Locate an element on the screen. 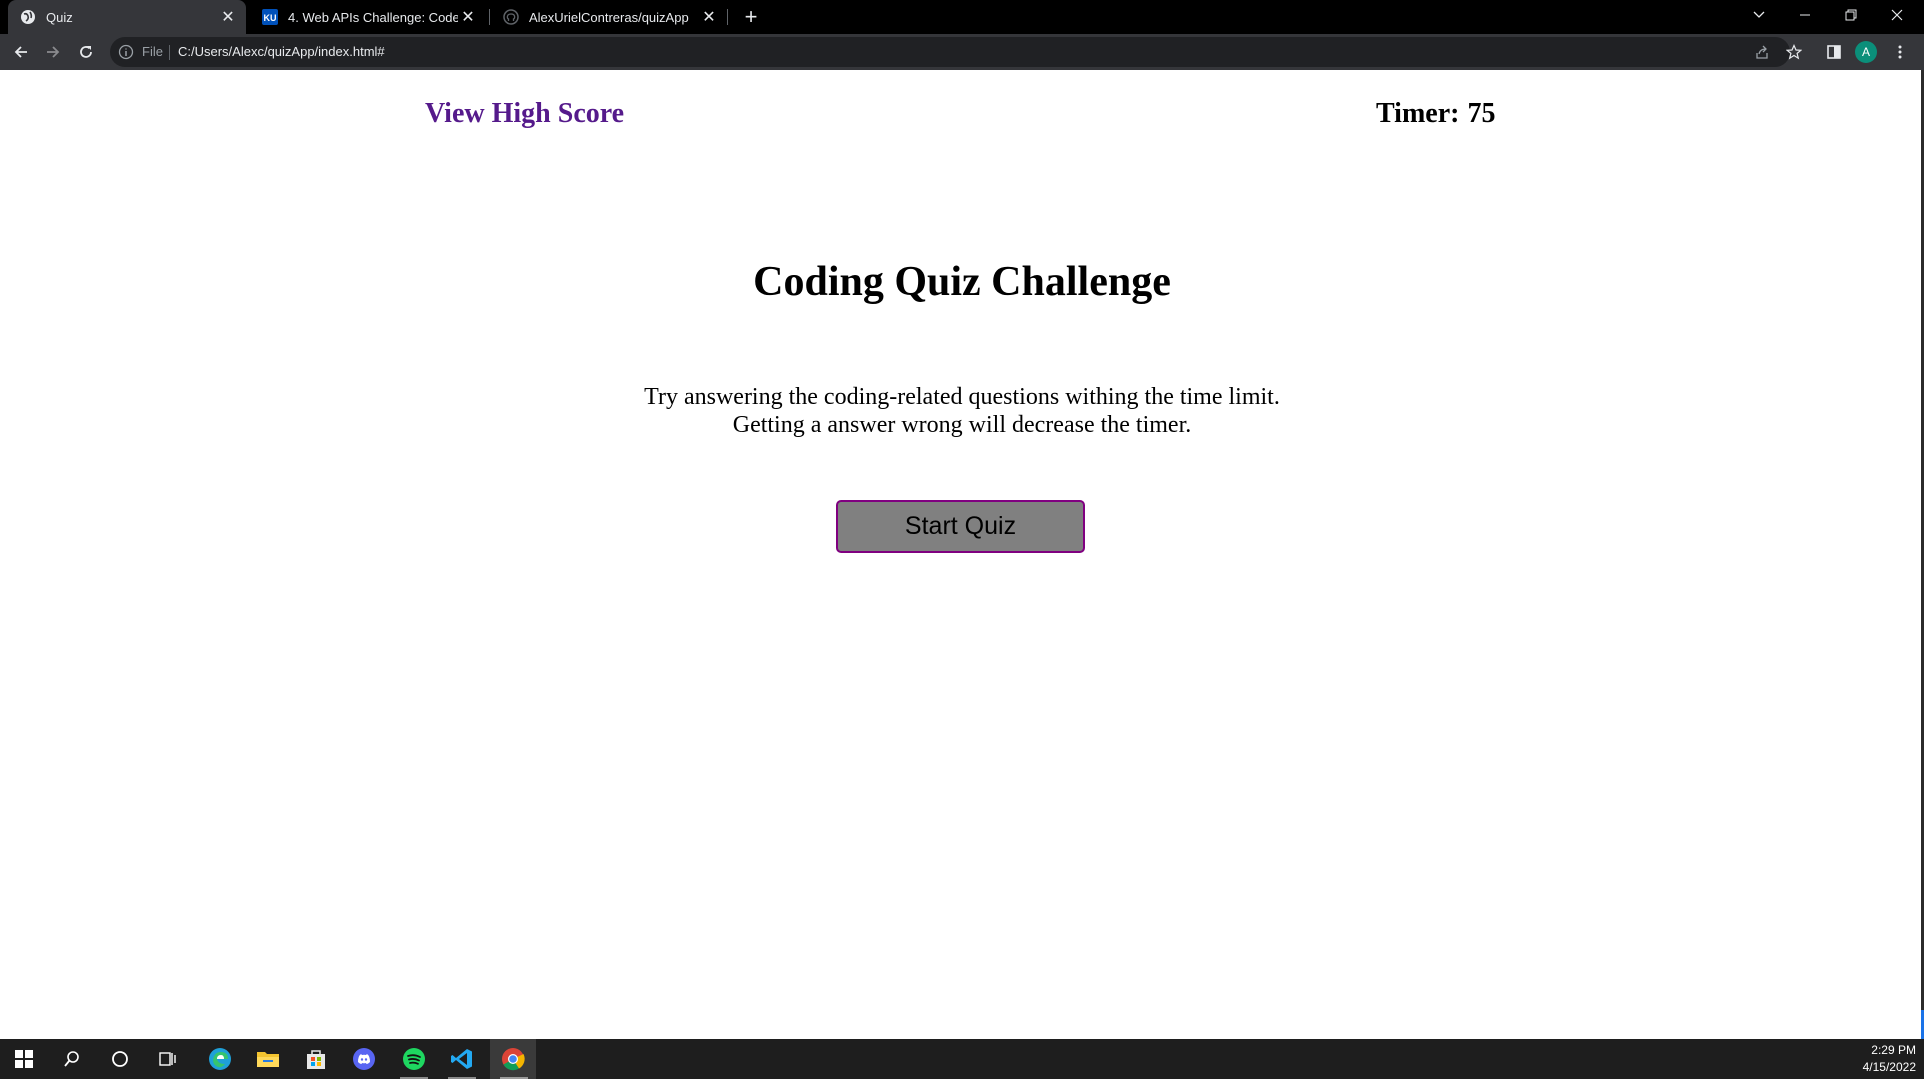 The image size is (1924, 1079). edge-icon is located at coordinates (220, 1059).